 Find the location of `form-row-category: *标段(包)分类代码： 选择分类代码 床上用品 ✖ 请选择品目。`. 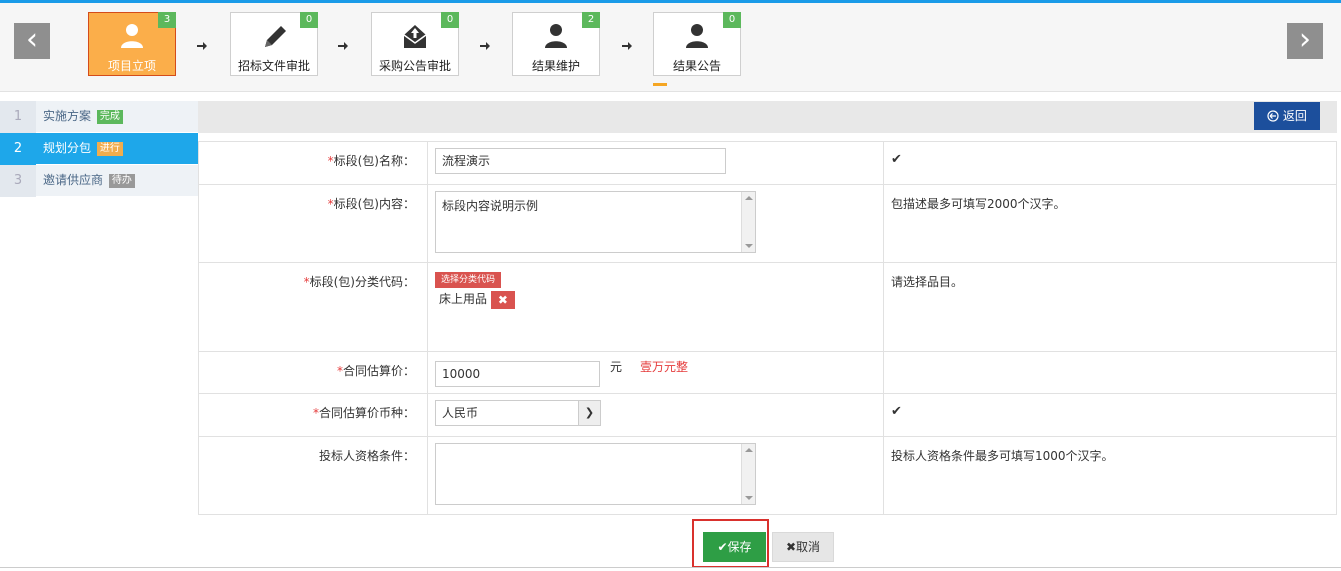

form-row-category: *标段(包)分类代码： 选择分类代码 床上用品 ✖ 请选择品目。 is located at coordinates (767, 307).